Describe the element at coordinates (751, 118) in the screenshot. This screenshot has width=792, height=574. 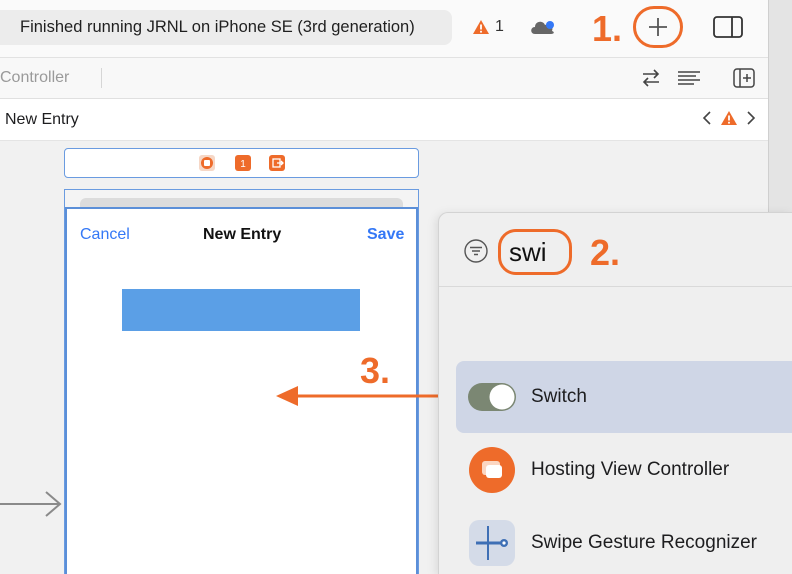
I see `chevron-right-icon` at that location.